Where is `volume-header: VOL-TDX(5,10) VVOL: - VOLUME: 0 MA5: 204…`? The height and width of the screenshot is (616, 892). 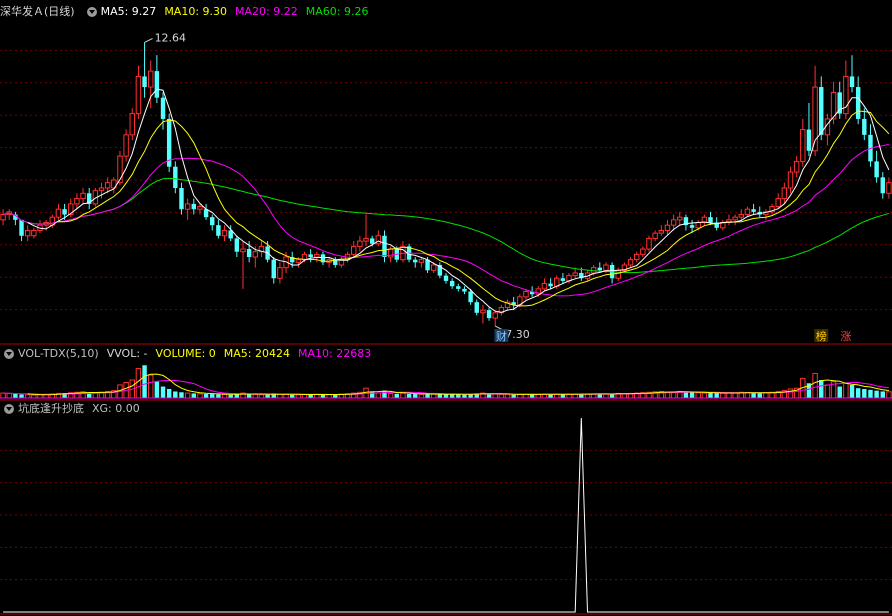
volume-header: VOL-TDX(5,10) VVOL: - VOLUME: 0 MA5: 204… is located at coordinates (189, 354).